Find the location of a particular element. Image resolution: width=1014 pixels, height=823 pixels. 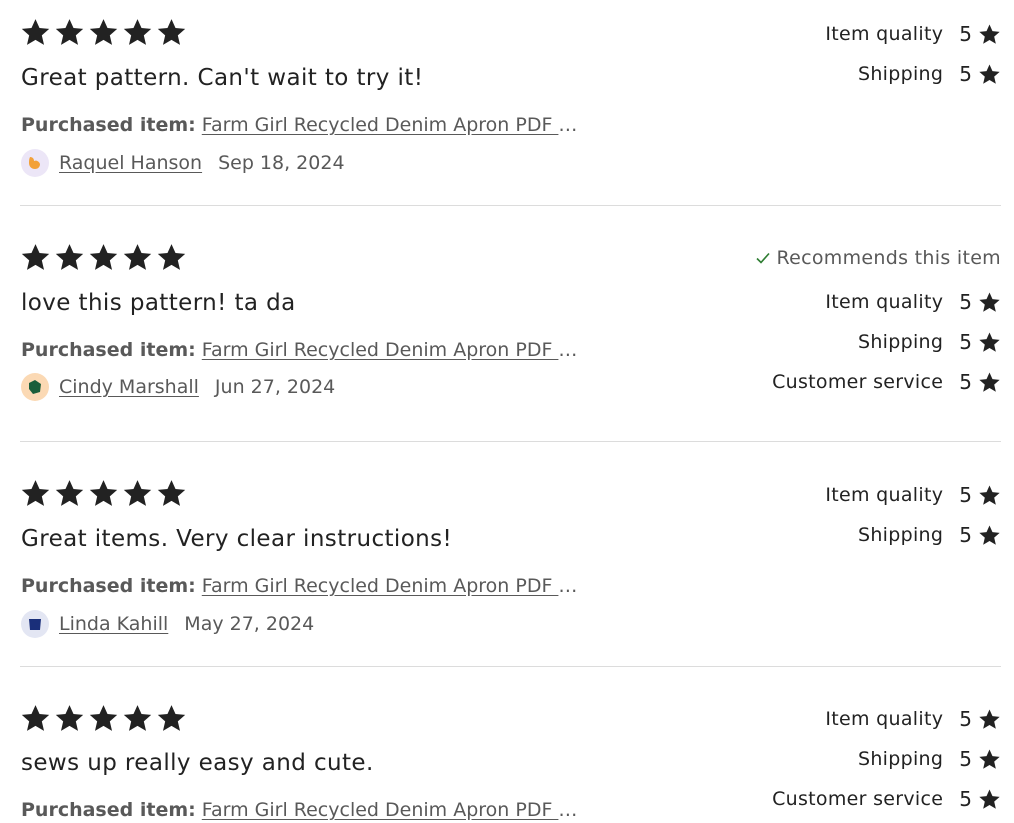

review-date: May 27, 2024 is located at coordinates (249, 624).